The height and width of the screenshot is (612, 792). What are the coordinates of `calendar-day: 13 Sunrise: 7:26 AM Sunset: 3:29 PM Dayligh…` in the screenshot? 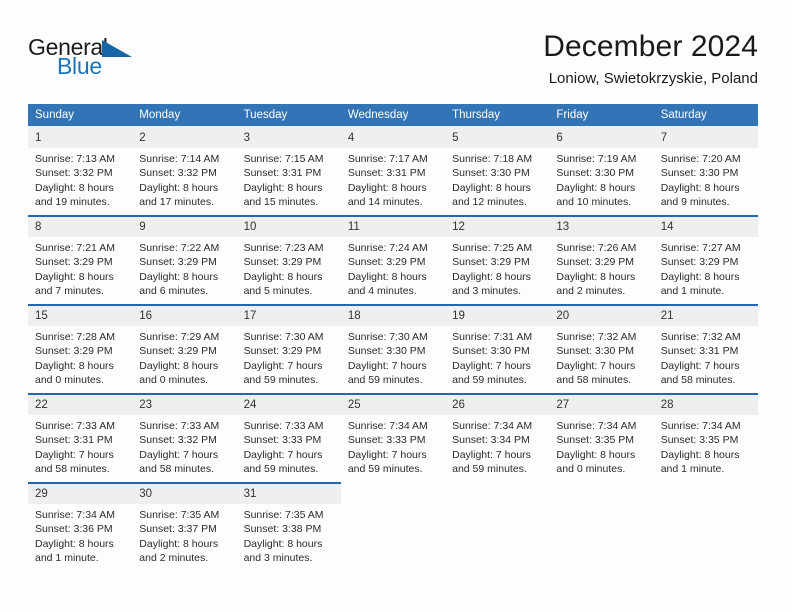 It's located at (601, 259).